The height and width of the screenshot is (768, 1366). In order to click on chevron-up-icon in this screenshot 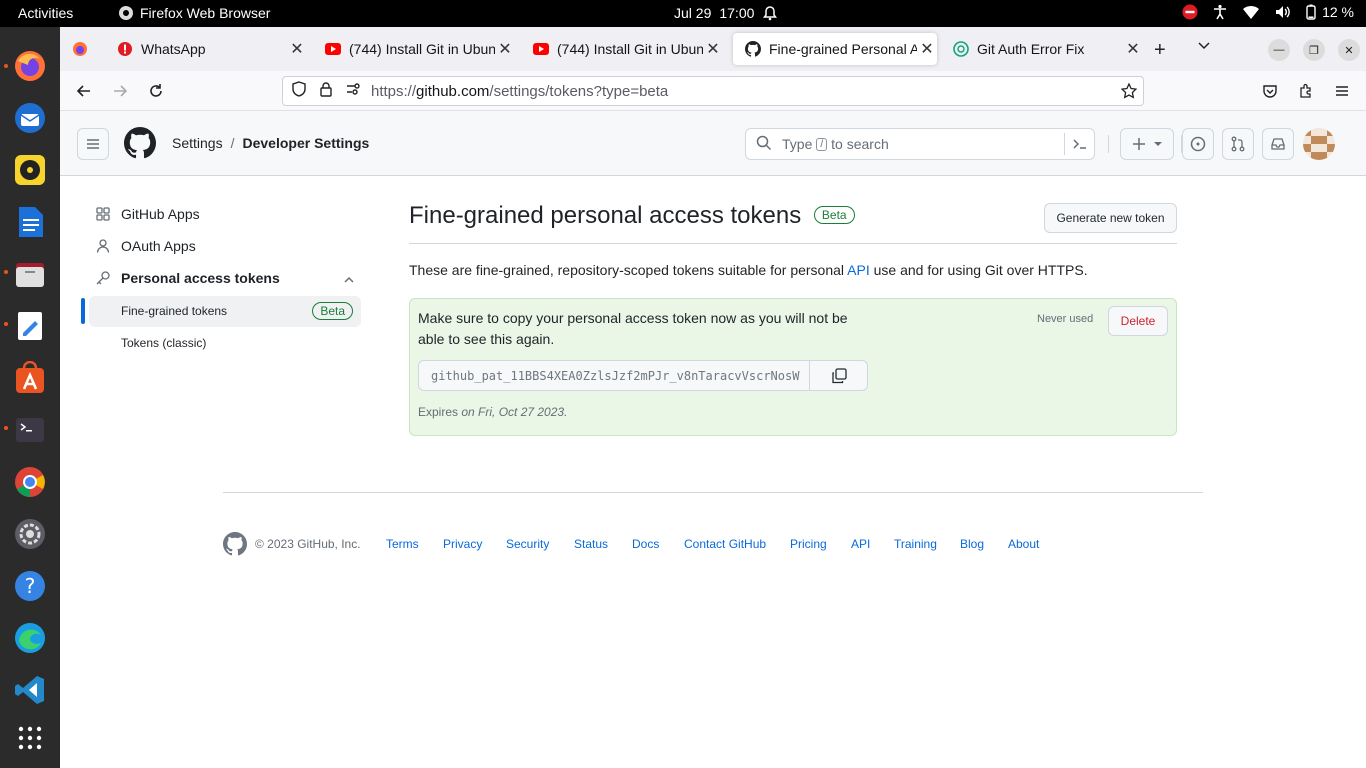, I will do `click(349, 281)`.